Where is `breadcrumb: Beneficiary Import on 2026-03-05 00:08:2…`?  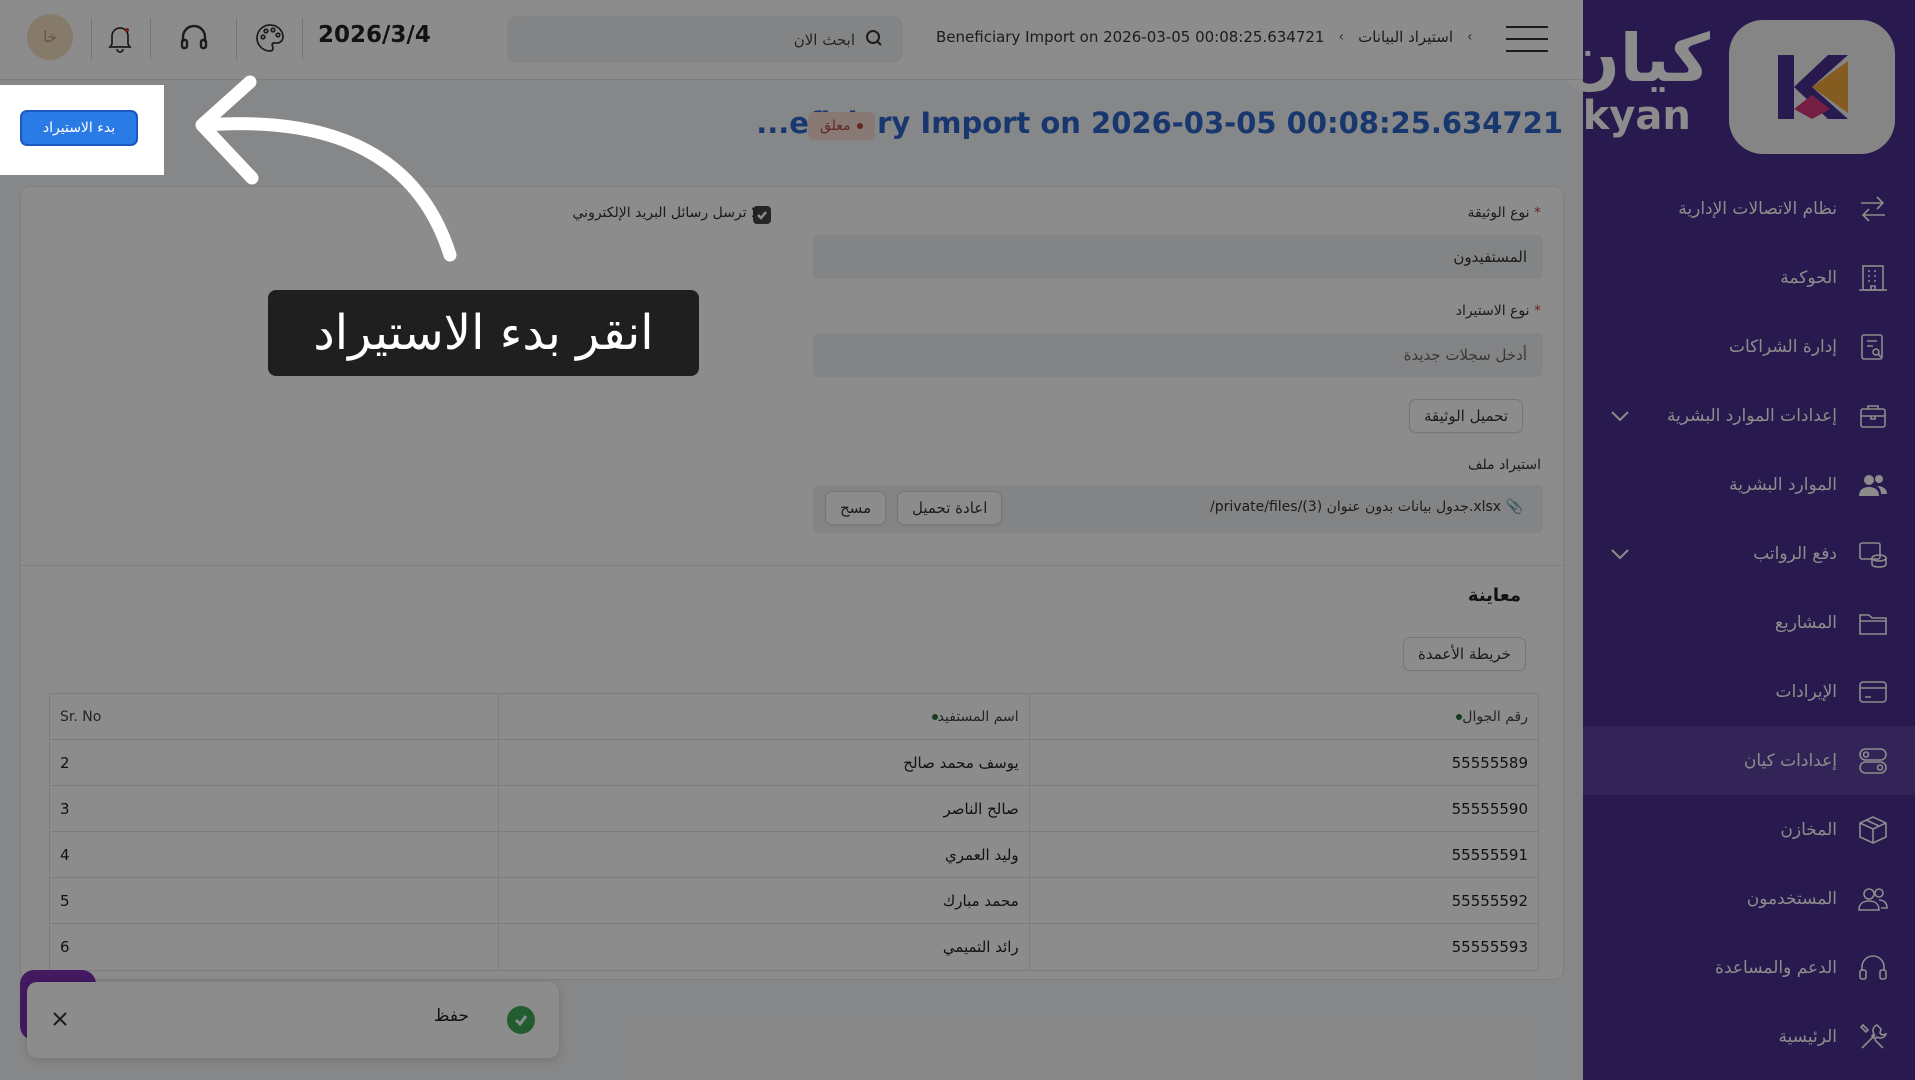 breadcrumb: Beneficiary Import on 2026-03-05 00:08:2… is located at coordinates (1204, 37).